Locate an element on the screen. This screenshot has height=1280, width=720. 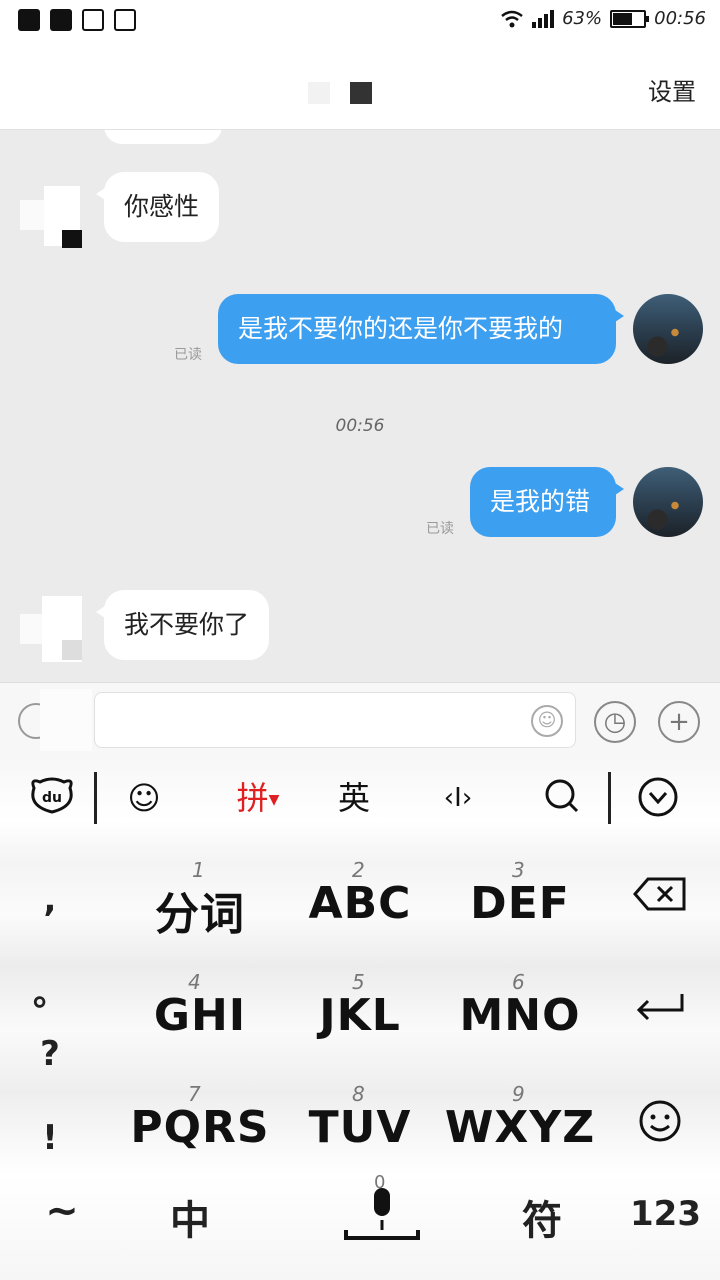
microphone-icon is located at coordinates (382, 1214).